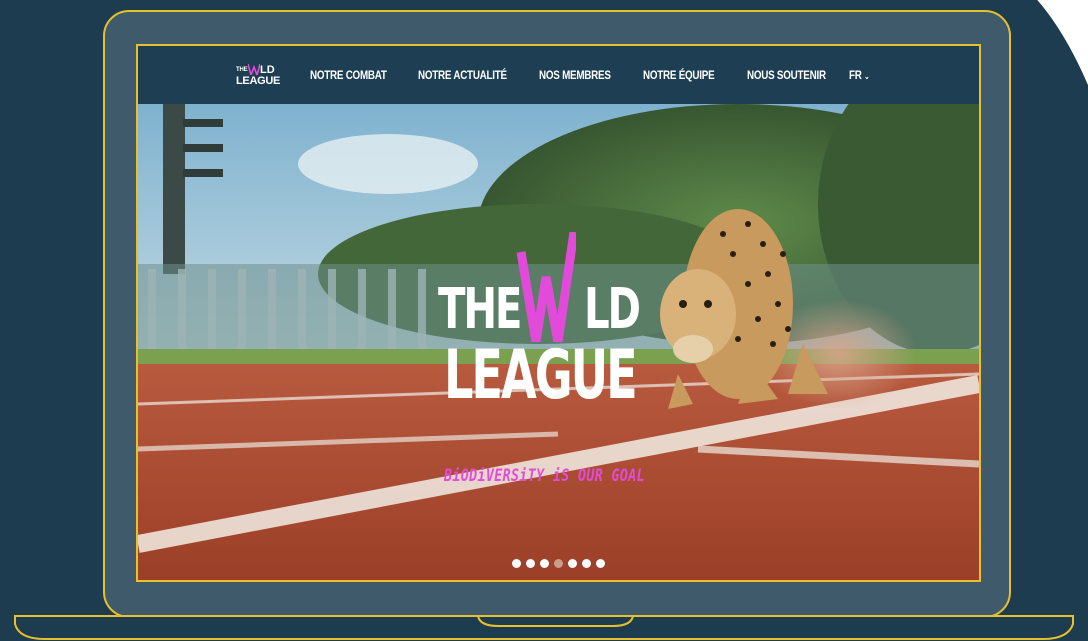 The width and height of the screenshot is (1088, 641). Describe the element at coordinates (348, 75) in the screenshot. I see `nav-notre-combat: NOTRE COMBAT` at that location.